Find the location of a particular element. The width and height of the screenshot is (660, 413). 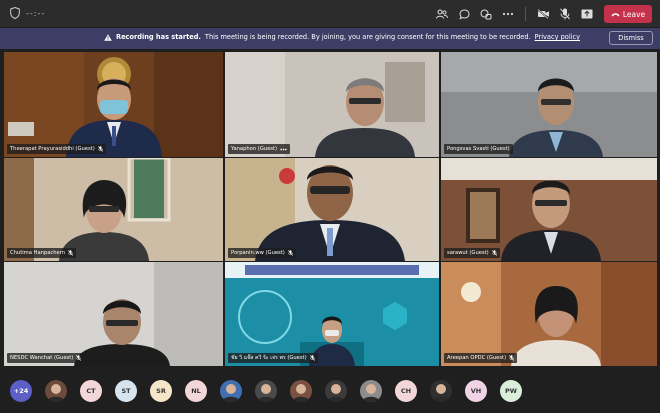

people-icon is located at coordinates (442, 14).